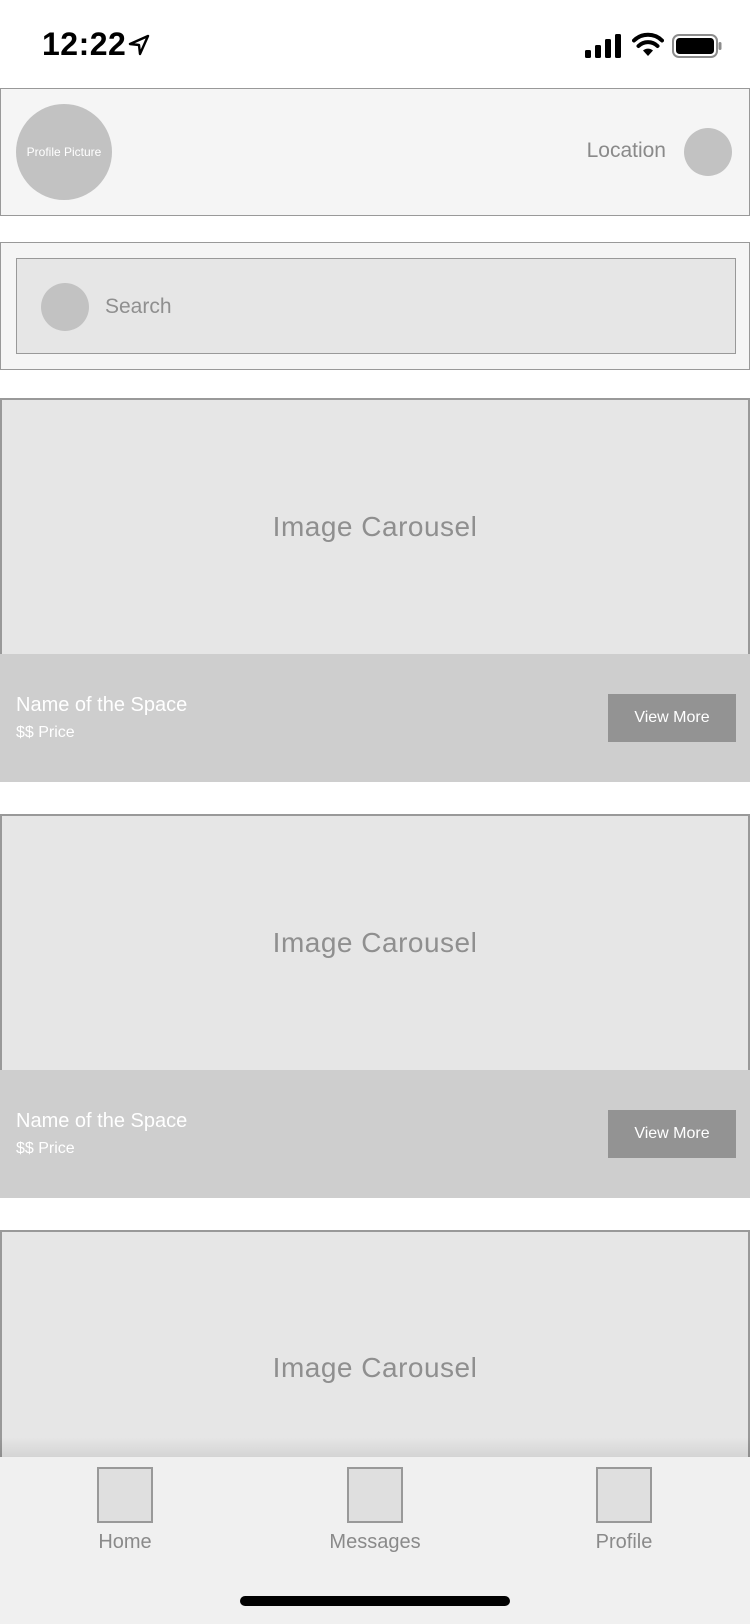 The image size is (750, 1624). I want to click on wifi-icon, so click(648, 44).